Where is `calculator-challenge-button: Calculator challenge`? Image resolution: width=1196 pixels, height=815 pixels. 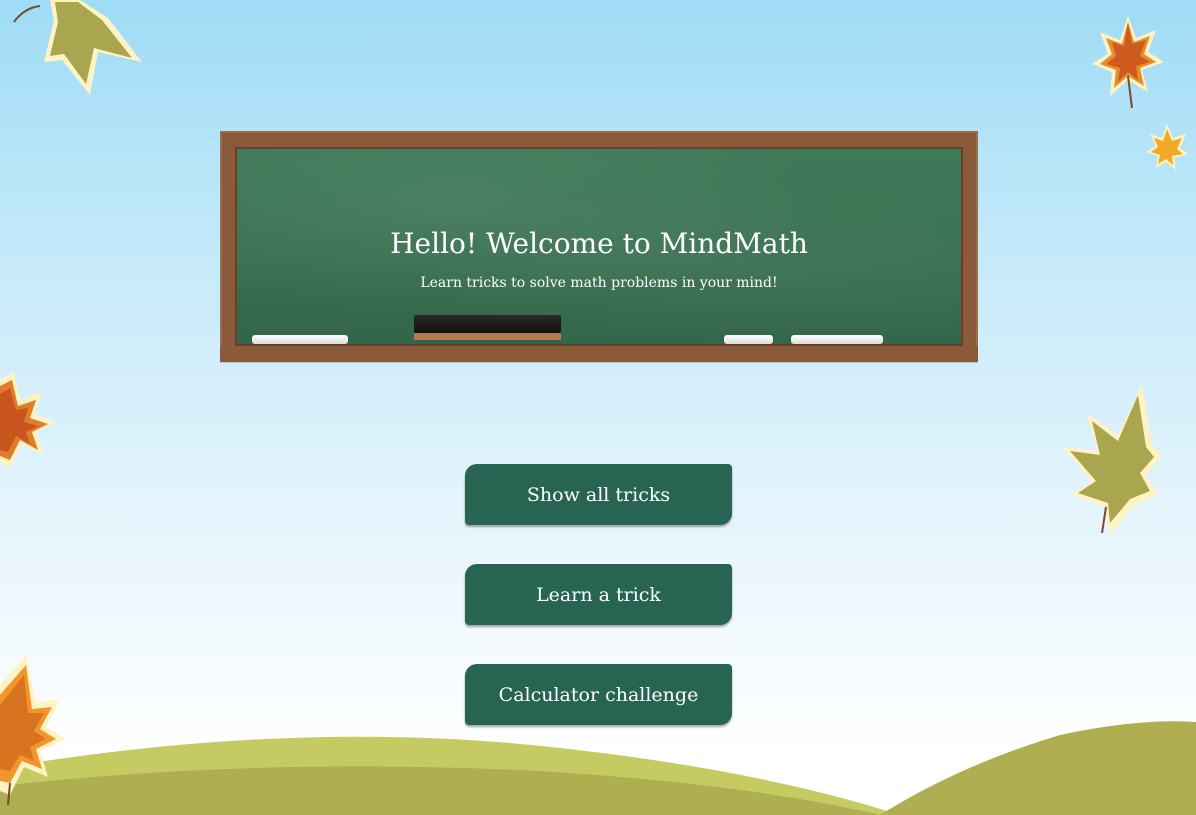 calculator-challenge-button: Calculator challenge is located at coordinates (598, 694).